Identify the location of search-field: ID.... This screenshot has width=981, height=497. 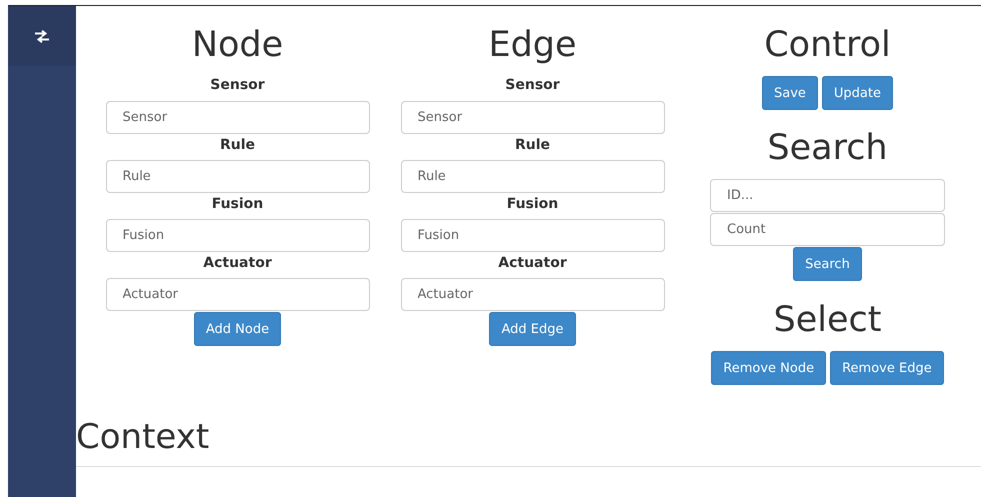
(827, 195).